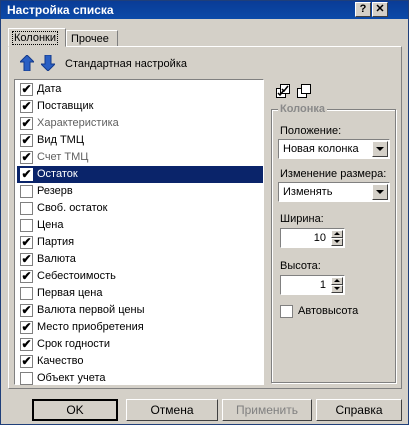  What do you see at coordinates (75, 410) in the screenshot?
I see `ok-button: OK` at bounding box center [75, 410].